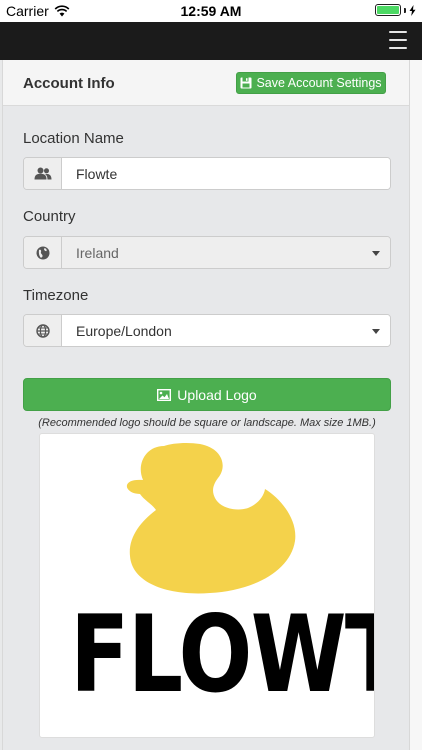 This screenshot has height=750, width=422. I want to click on save-button-label: Save Account Settings, so click(319, 83).